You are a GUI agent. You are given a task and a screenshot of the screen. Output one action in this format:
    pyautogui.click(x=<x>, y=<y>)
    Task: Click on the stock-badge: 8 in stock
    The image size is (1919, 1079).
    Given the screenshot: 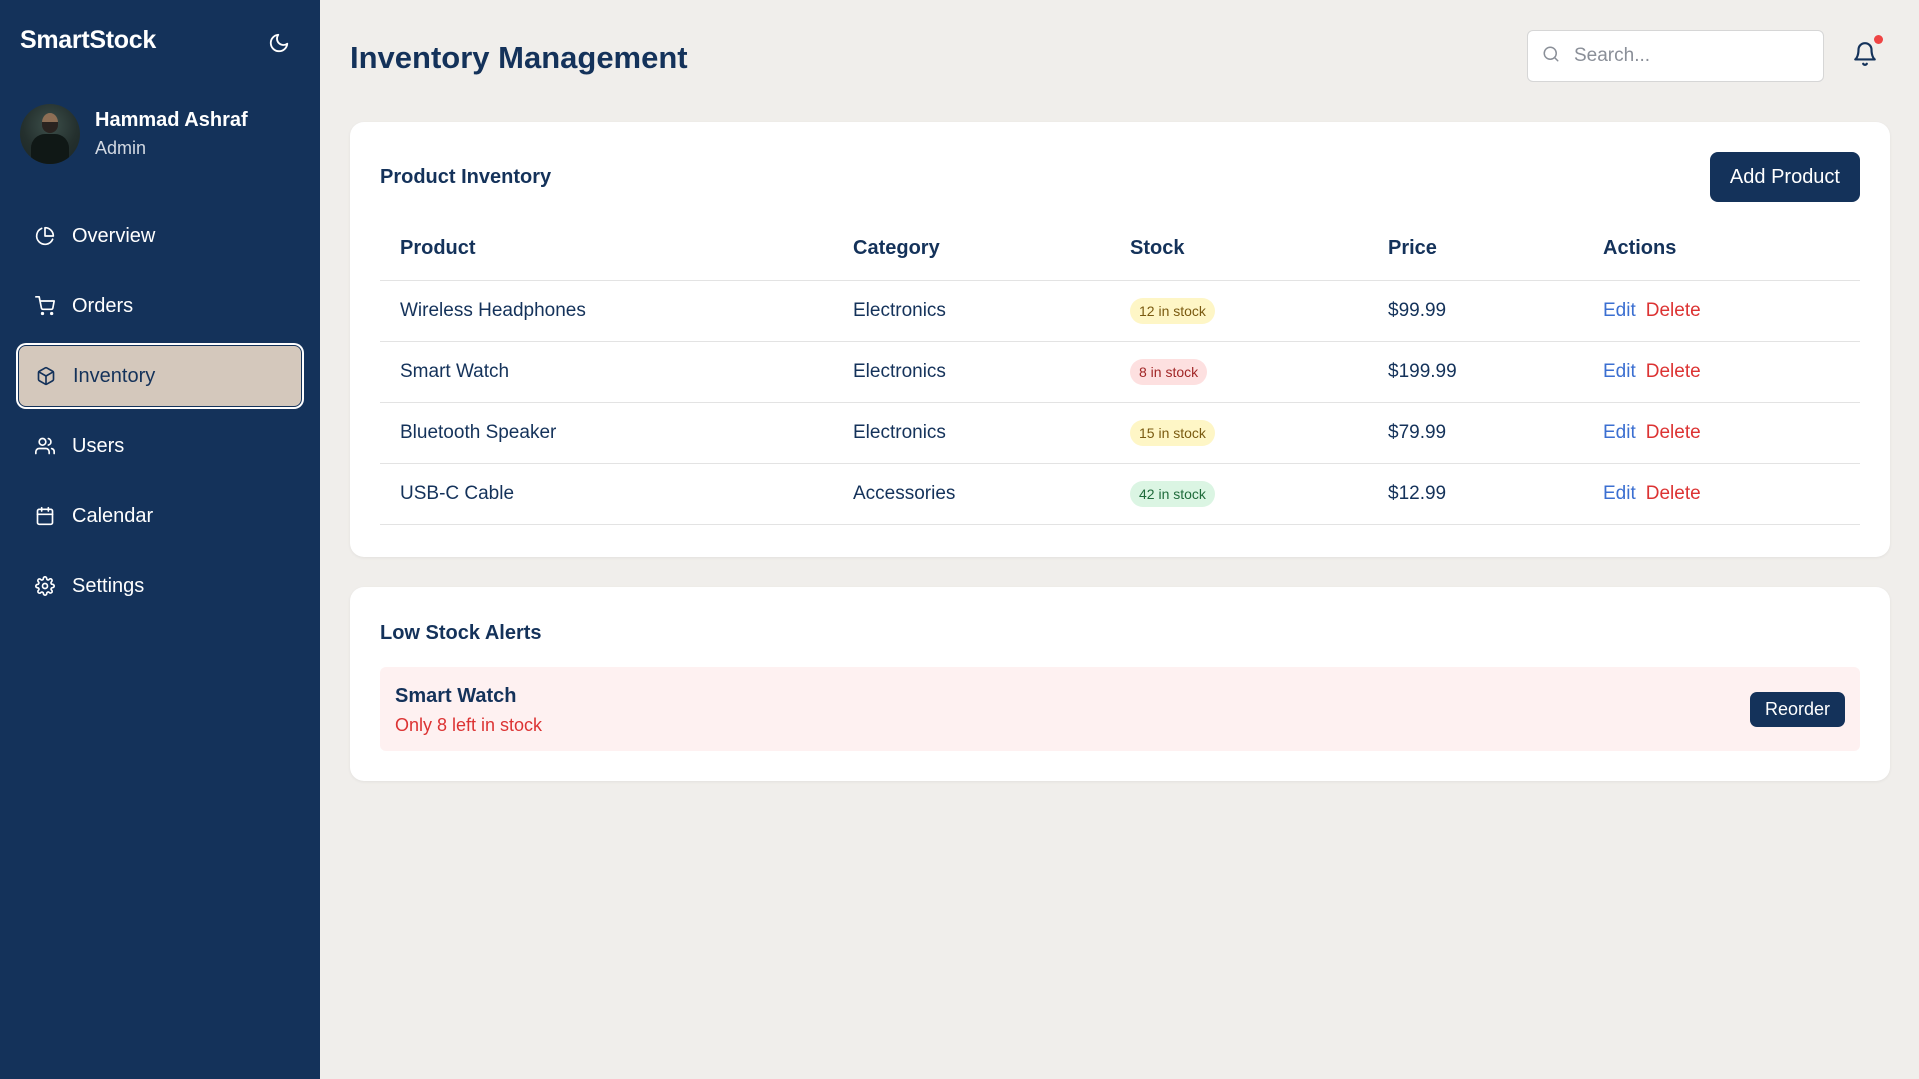 What is the action you would take?
    pyautogui.click(x=1169, y=371)
    